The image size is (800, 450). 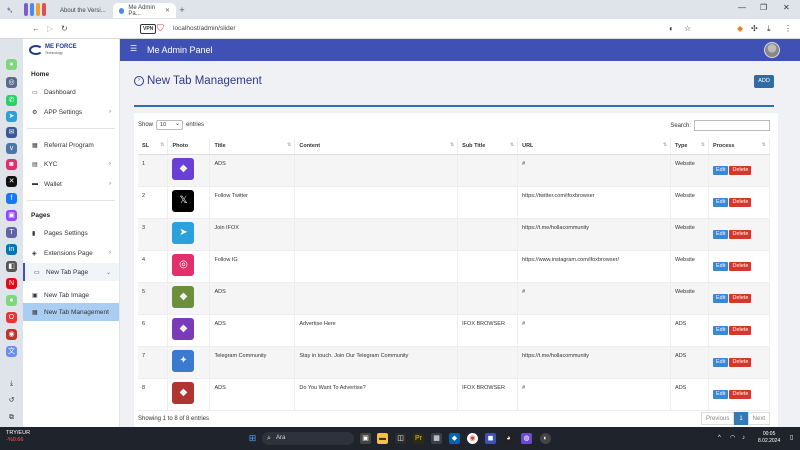 What do you see at coordinates (71, 164) in the screenshot?
I see `sidebar-item-kyc: ▤ KYC ›` at bounding box center [71, 164].